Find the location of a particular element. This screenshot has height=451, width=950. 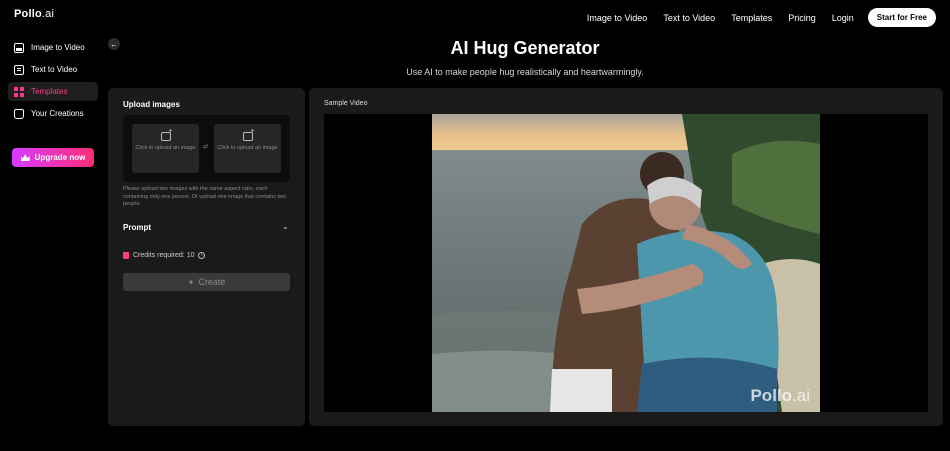

sidebar-item-label: Your Creations is located at coordinates (57, 113).